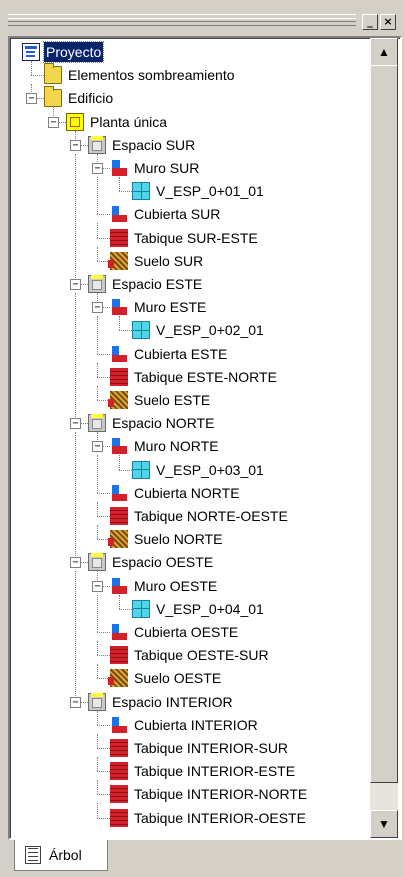  Describe the element at coordinates (176, 446) in the screenshot. I see `tree-item-label: Muro NORTE` at that location.